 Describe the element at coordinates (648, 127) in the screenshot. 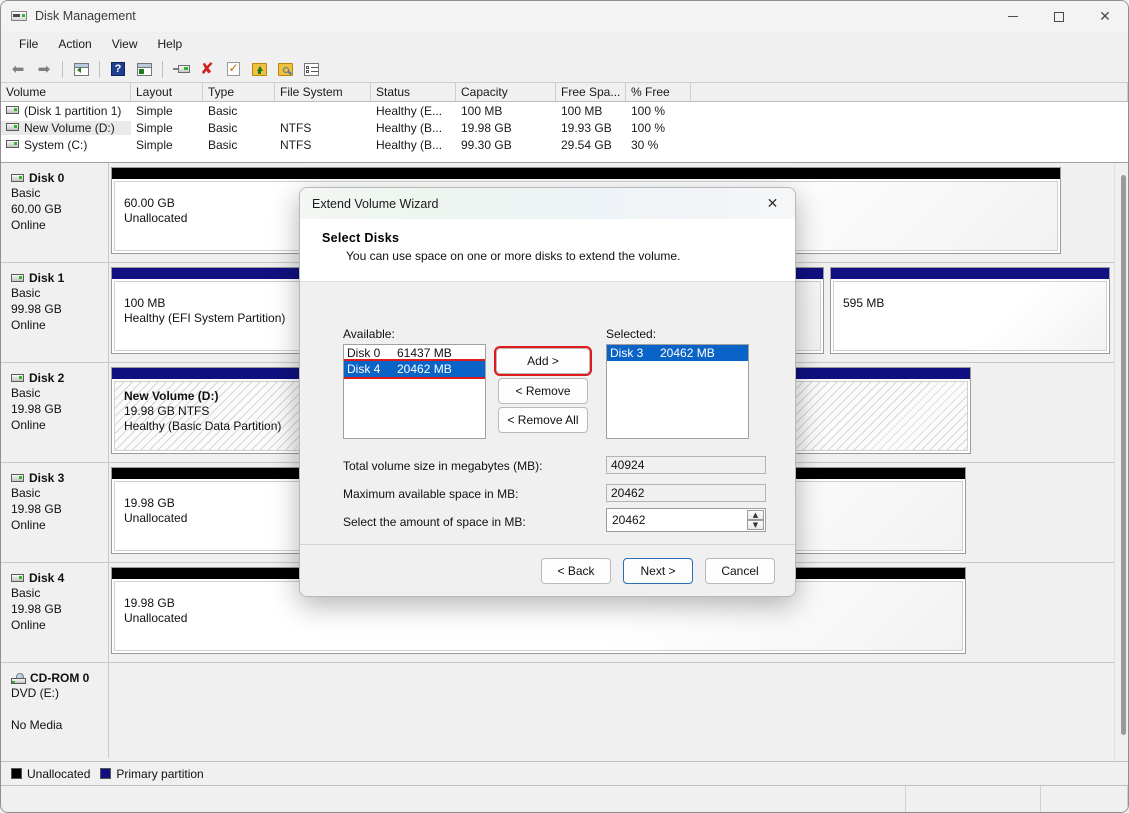

I see `cell-percent-free: 100 %` at that location.